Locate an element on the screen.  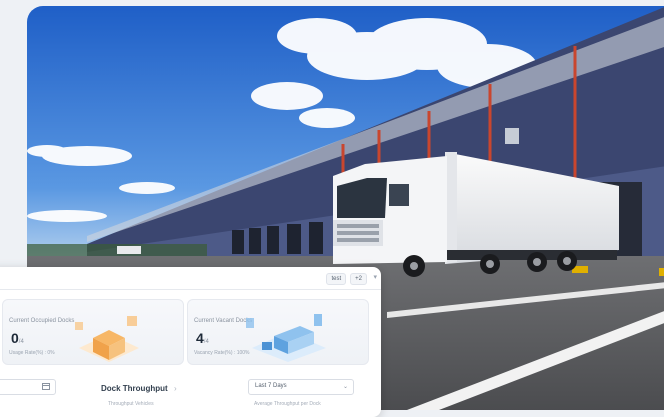
panel-toolbar: test +2 ▾ is located at coordinates (190, 278).